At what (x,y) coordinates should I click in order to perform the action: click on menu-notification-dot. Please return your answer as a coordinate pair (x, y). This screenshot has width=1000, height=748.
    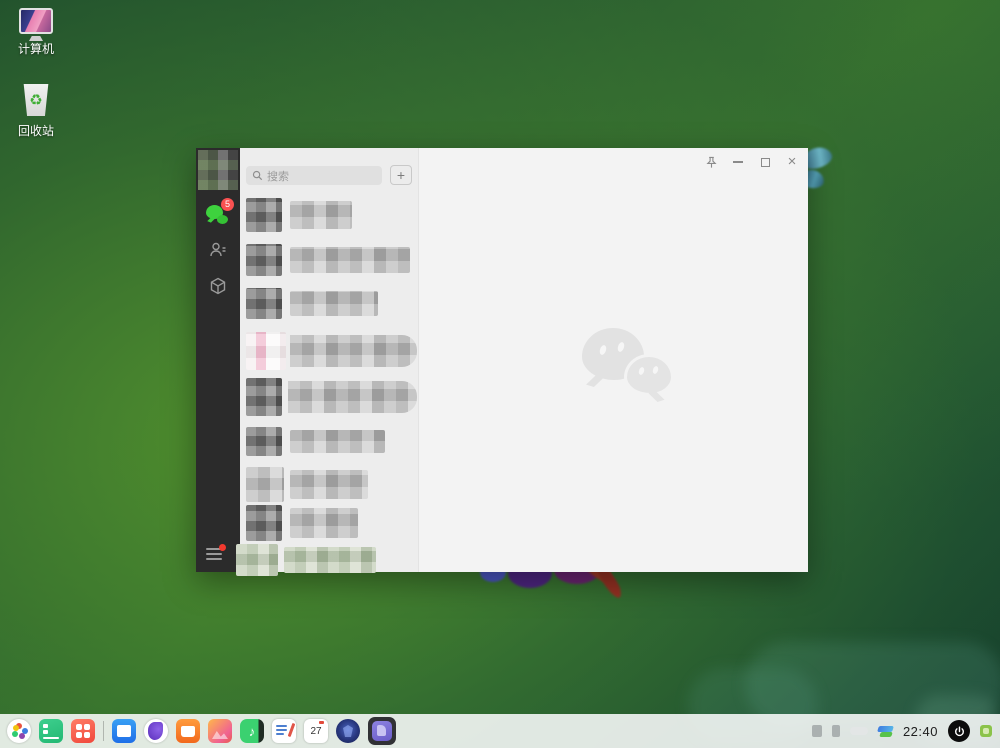
    Looking at the image, I should click on (222, 547).